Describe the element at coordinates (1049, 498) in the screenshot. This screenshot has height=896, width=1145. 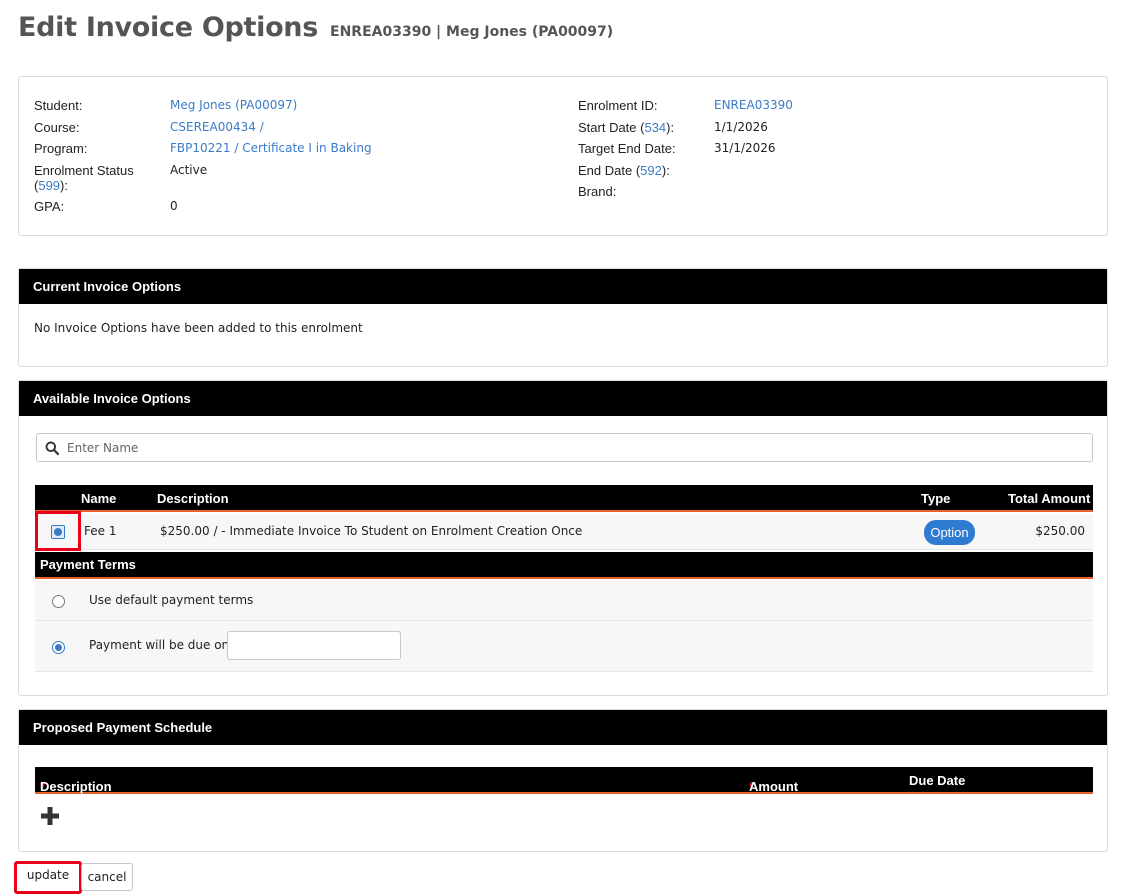
I see `column-total-amount: Total Amount` at that location.